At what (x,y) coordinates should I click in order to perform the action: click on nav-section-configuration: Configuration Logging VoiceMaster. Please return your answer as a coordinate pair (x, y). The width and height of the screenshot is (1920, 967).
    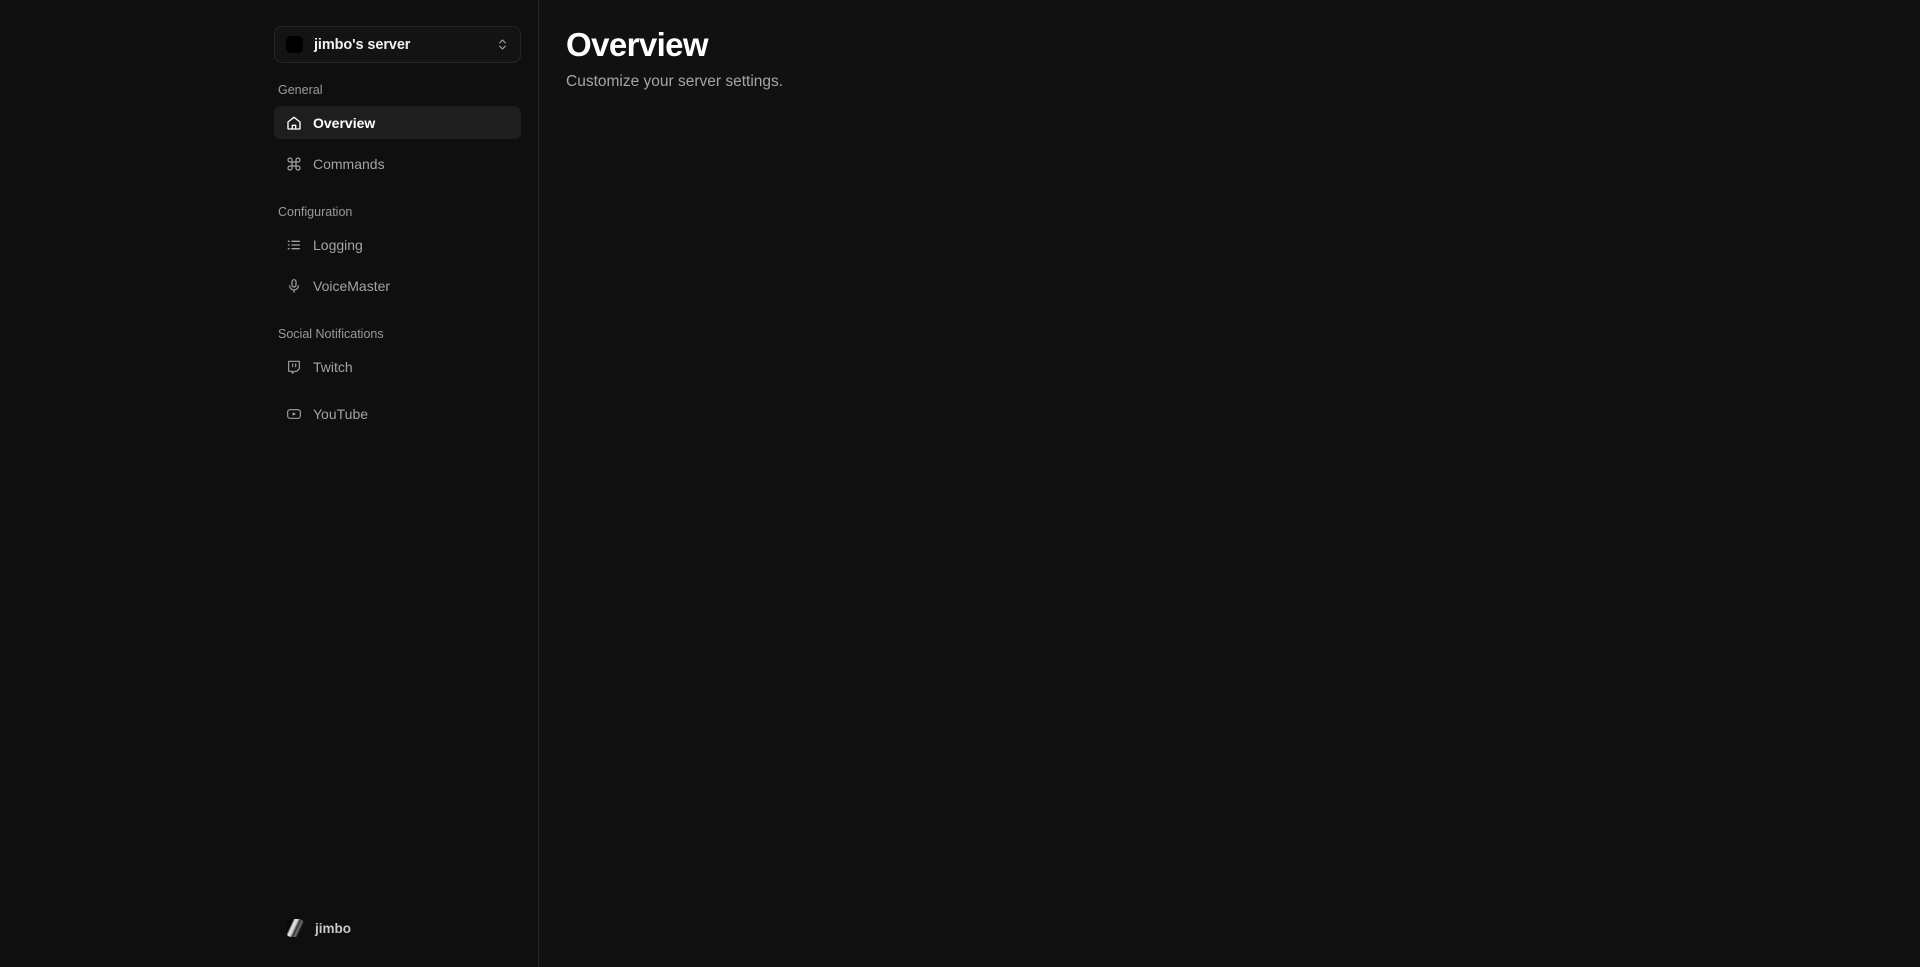
    Looking at the image, I should click on (397, 253).